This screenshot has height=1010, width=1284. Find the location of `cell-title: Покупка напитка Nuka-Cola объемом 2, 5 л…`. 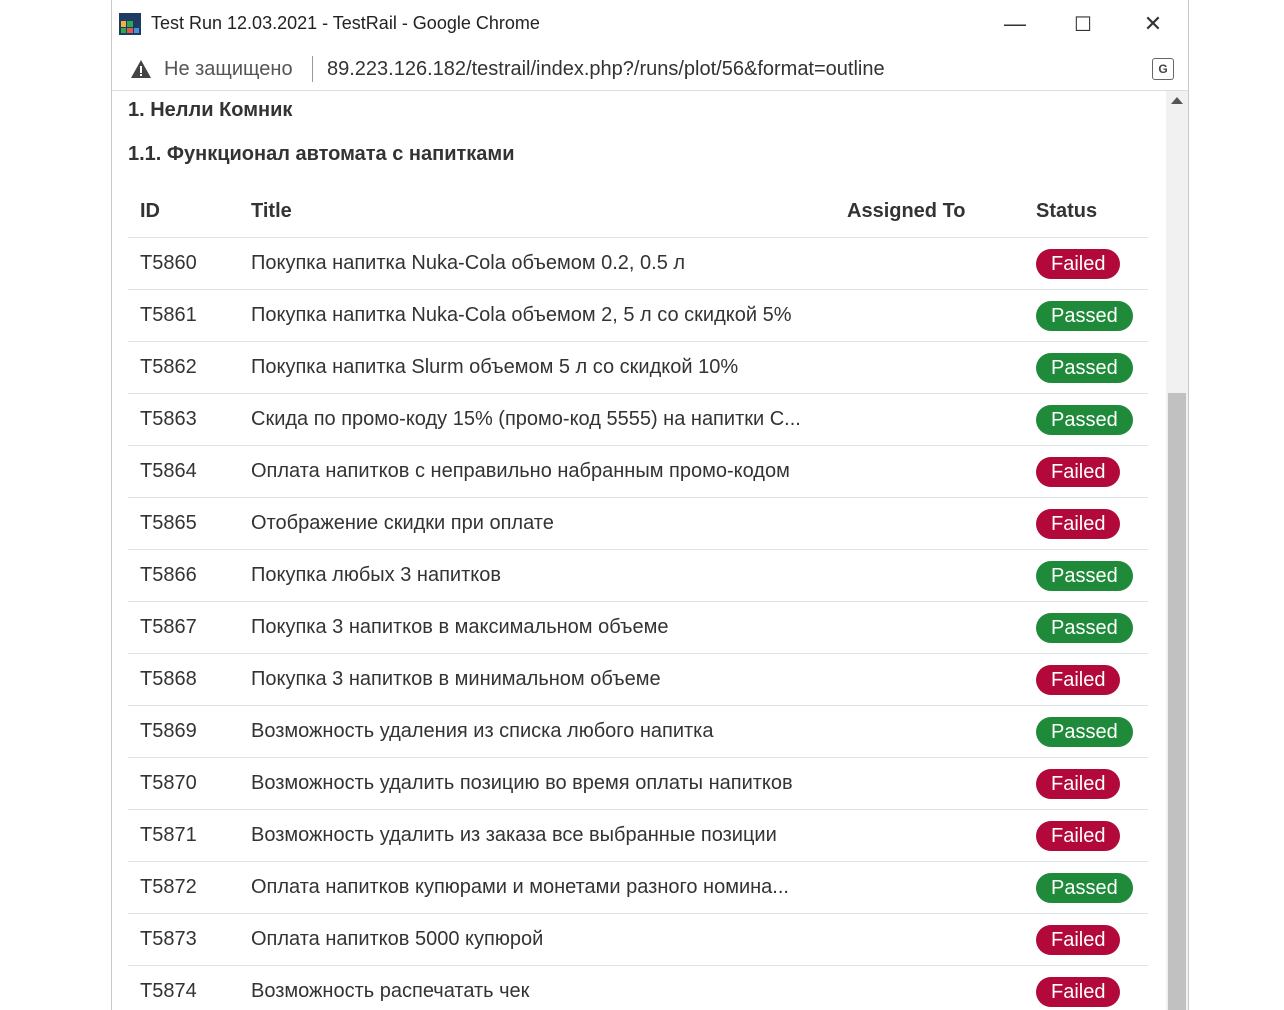

cell-title: Покупка напитка Nuka-Cola объемом 2, 5 л… is located at coordinates (549, 315).